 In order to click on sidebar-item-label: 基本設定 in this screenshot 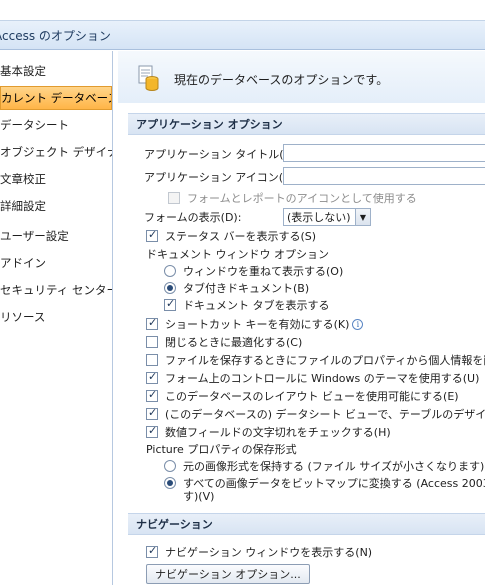, I will do `click(23, 71)`.